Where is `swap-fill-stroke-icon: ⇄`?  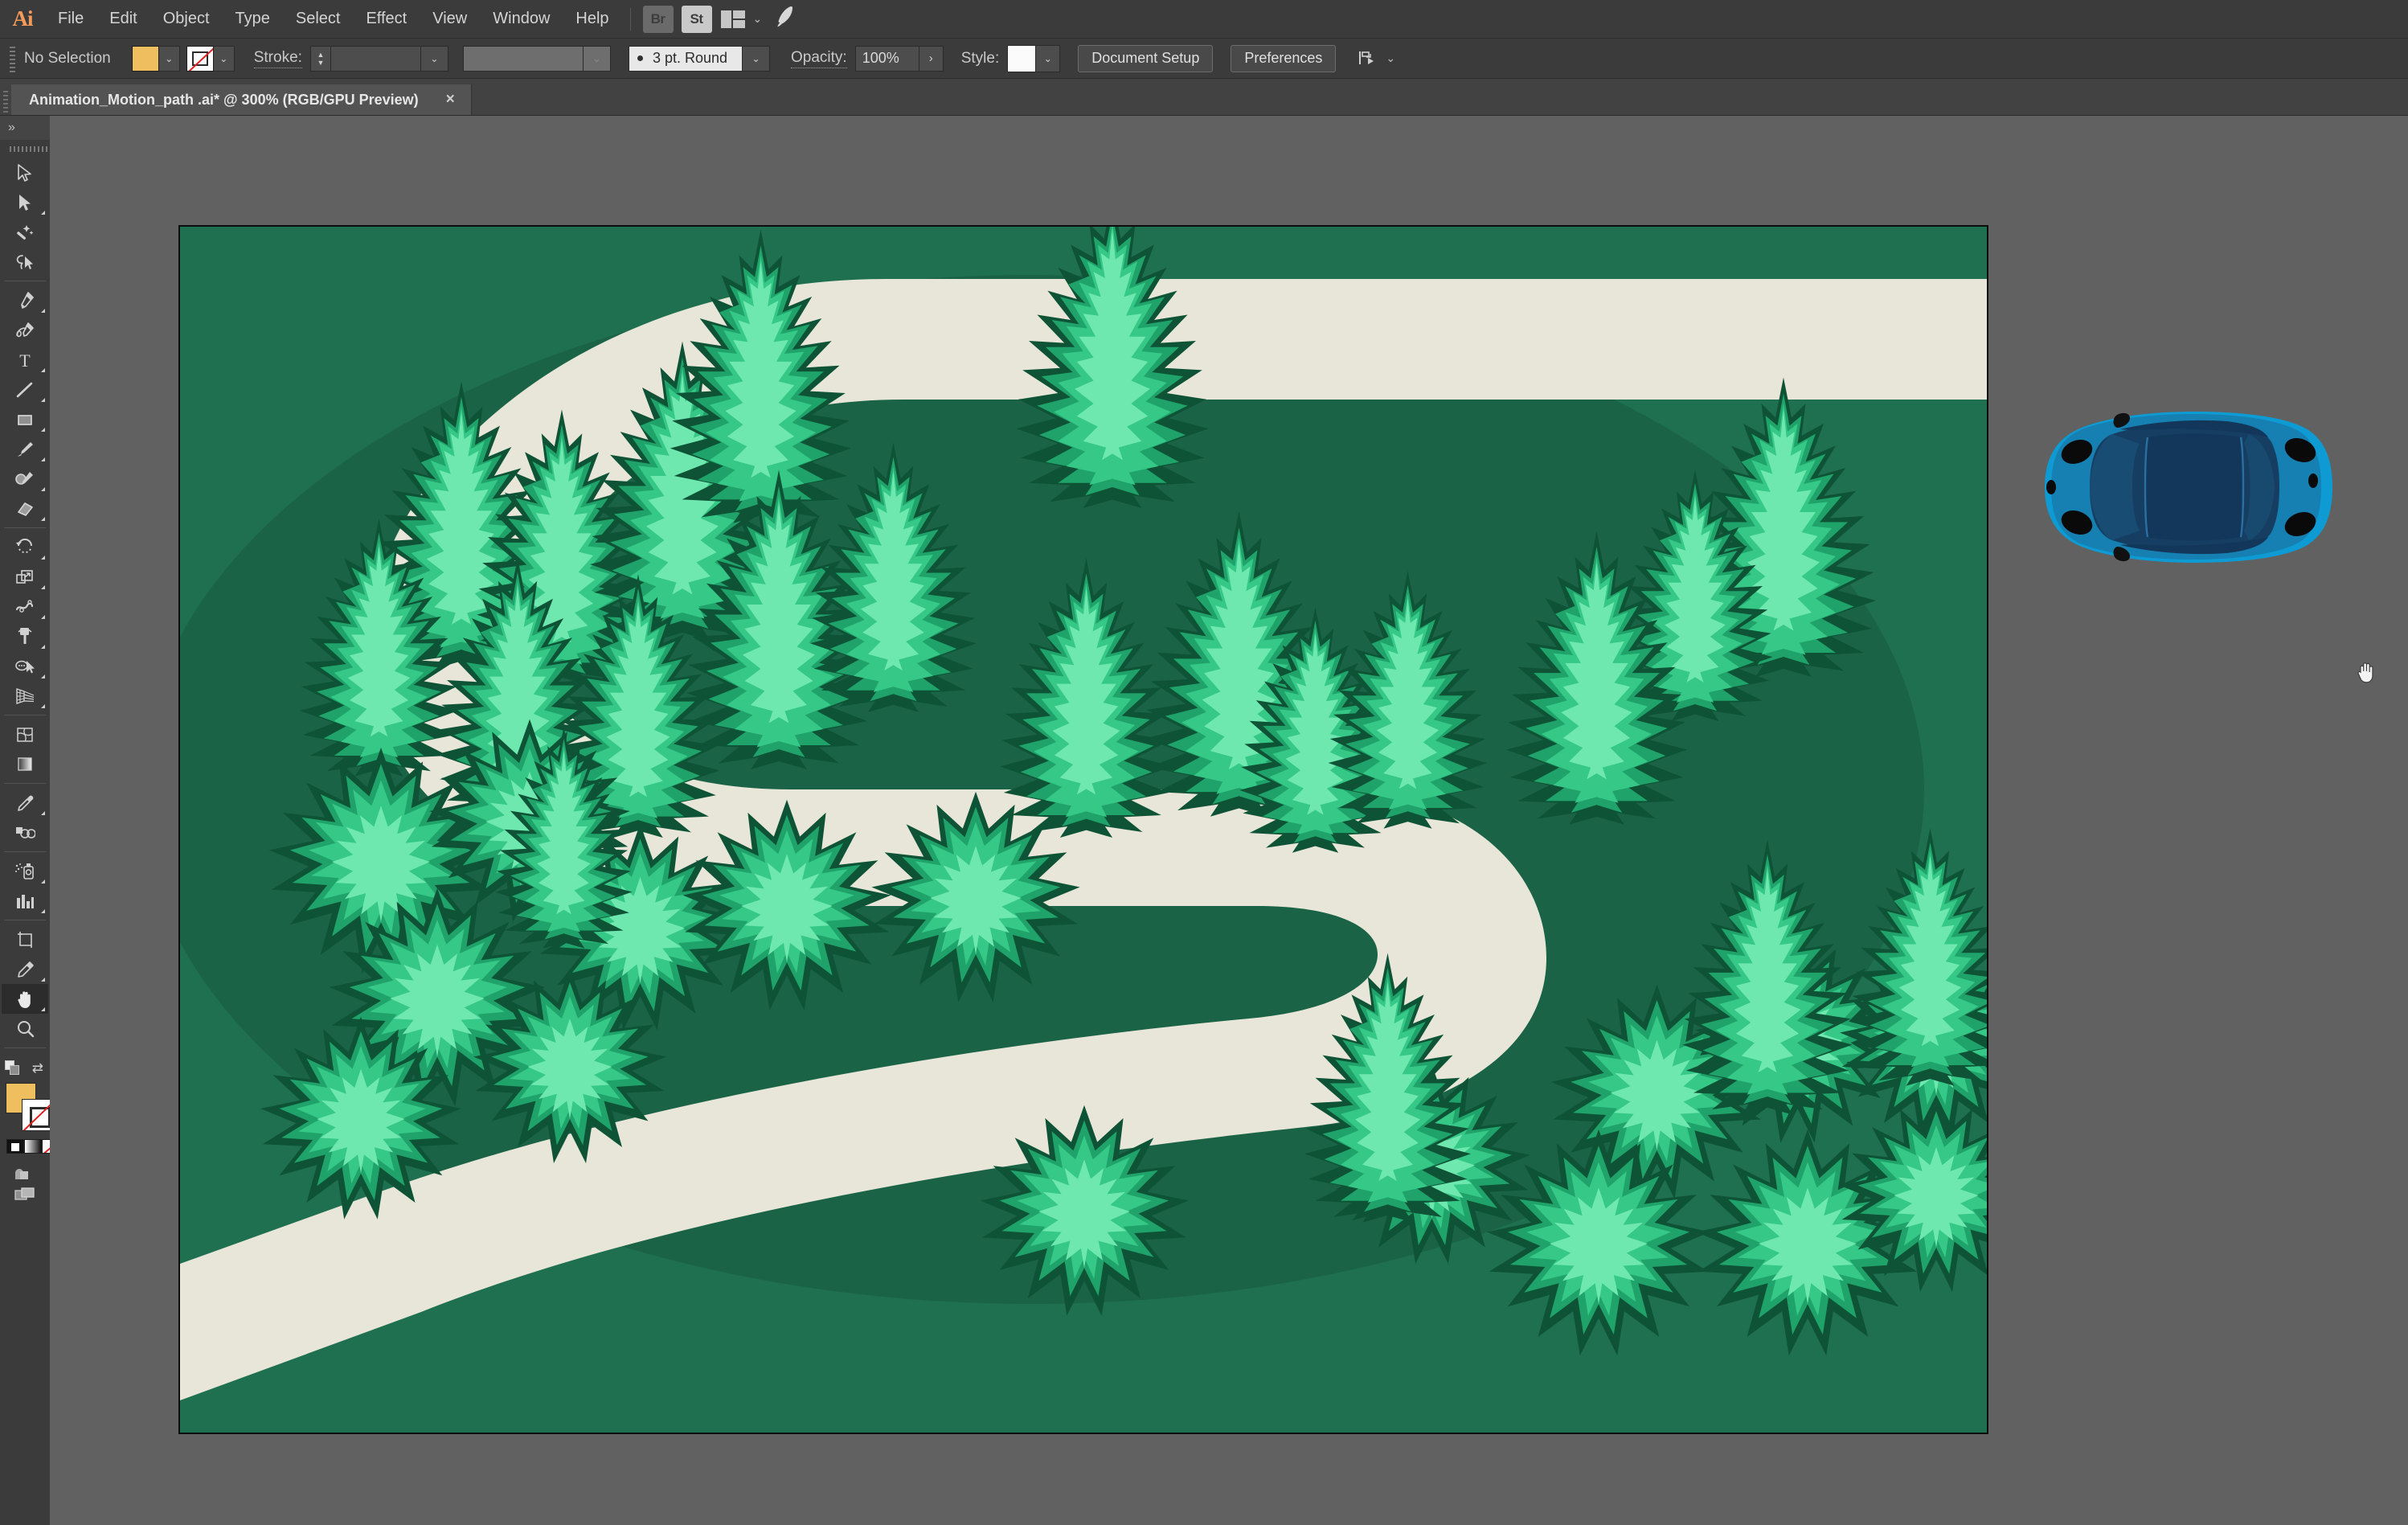 swap-fill-stroke-icon: ⇄ is located at coordinates (37, 1068).